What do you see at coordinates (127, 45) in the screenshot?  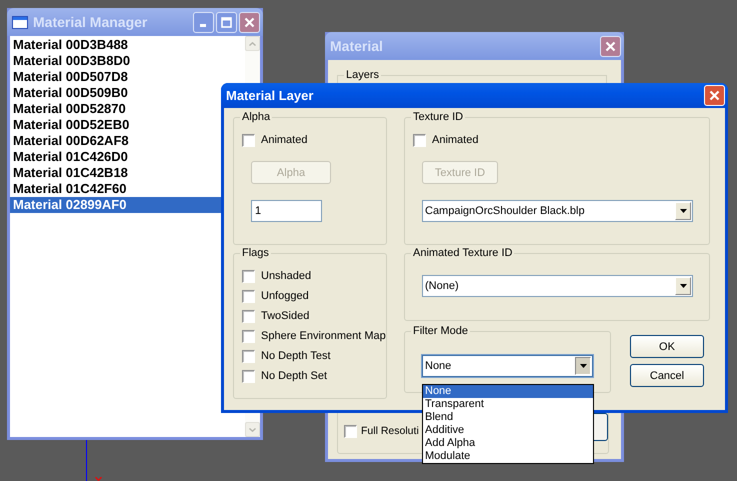 I see `list-item: Material 00D3B488` at bounding box center [127, 45].